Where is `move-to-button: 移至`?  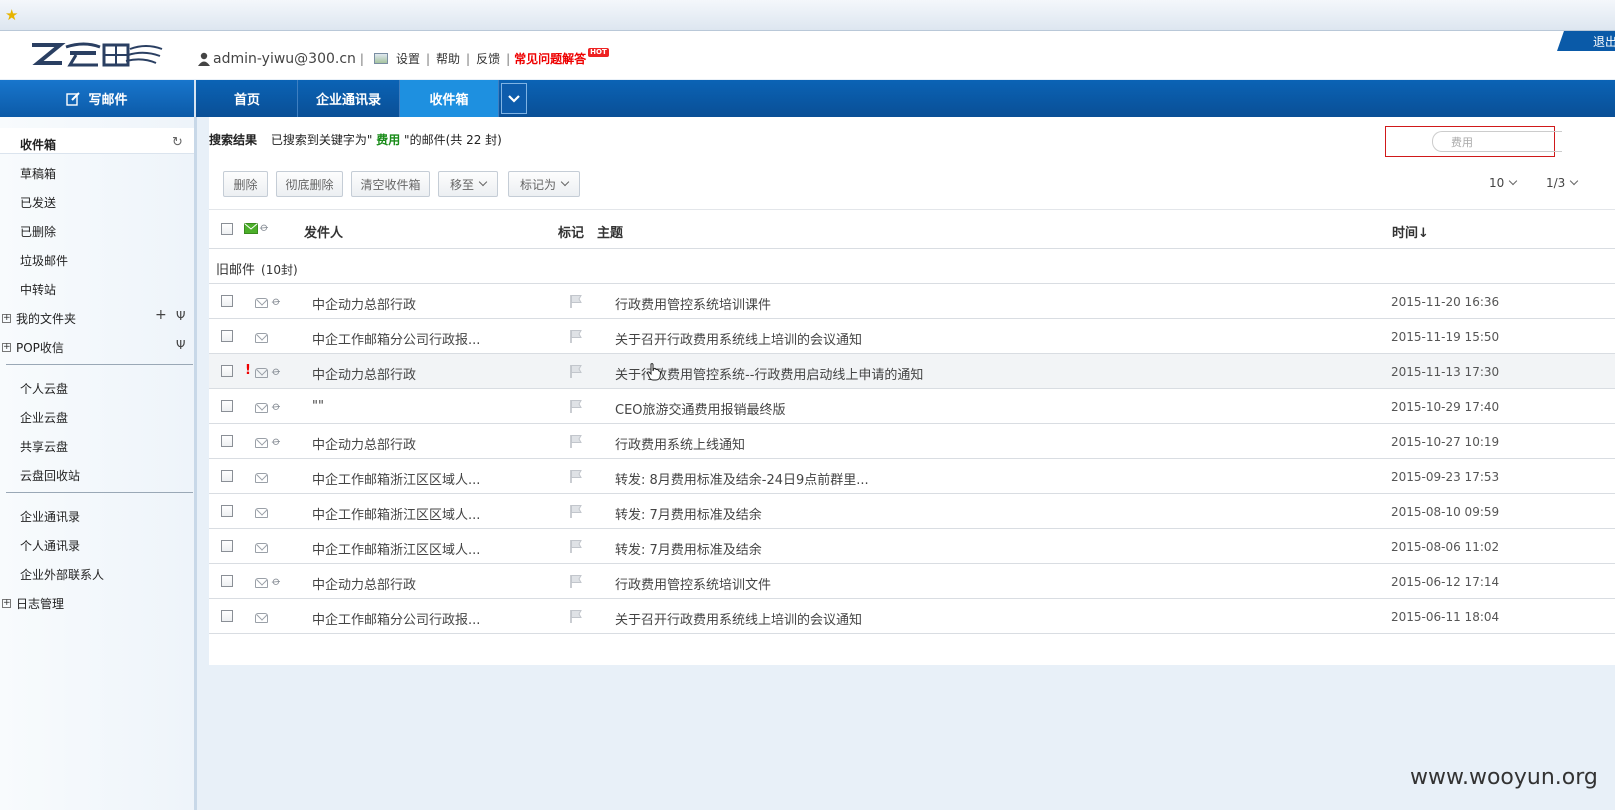 move-to-button: 移至 is located at coordinates (468, 184).